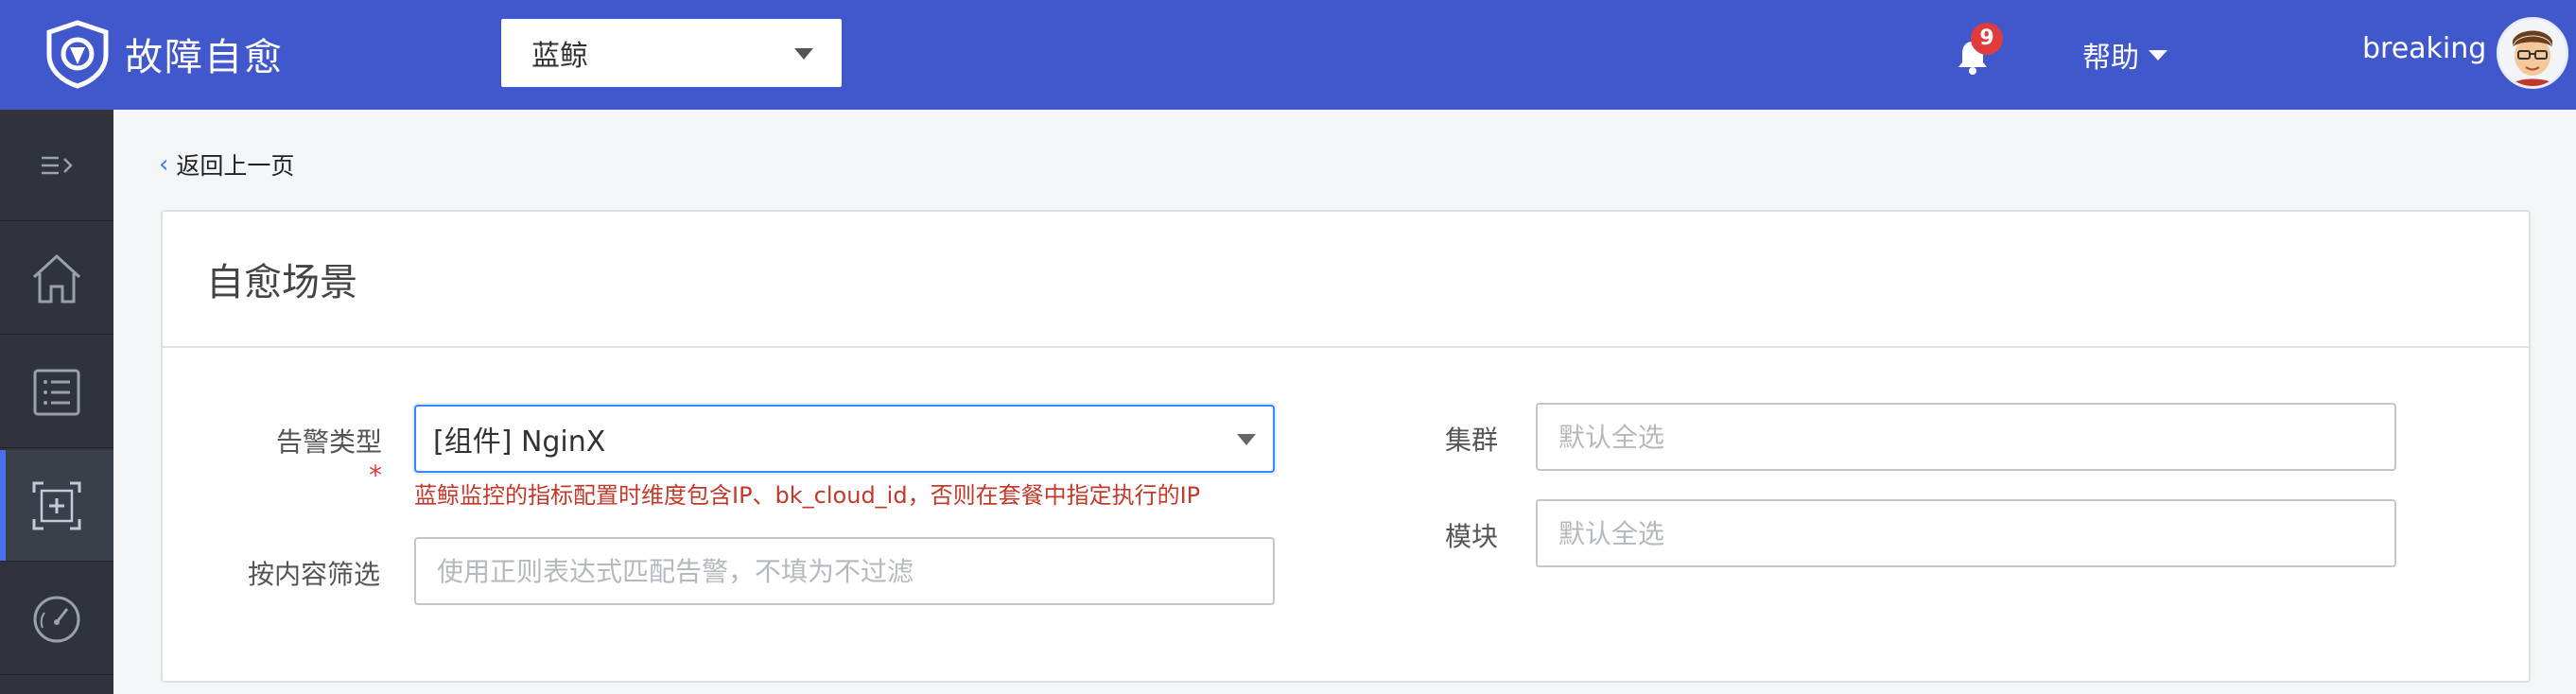 This screenshot has height=694, width=2576. I want to click on content-filter-label: 按内容筛选, so click(313, 574).